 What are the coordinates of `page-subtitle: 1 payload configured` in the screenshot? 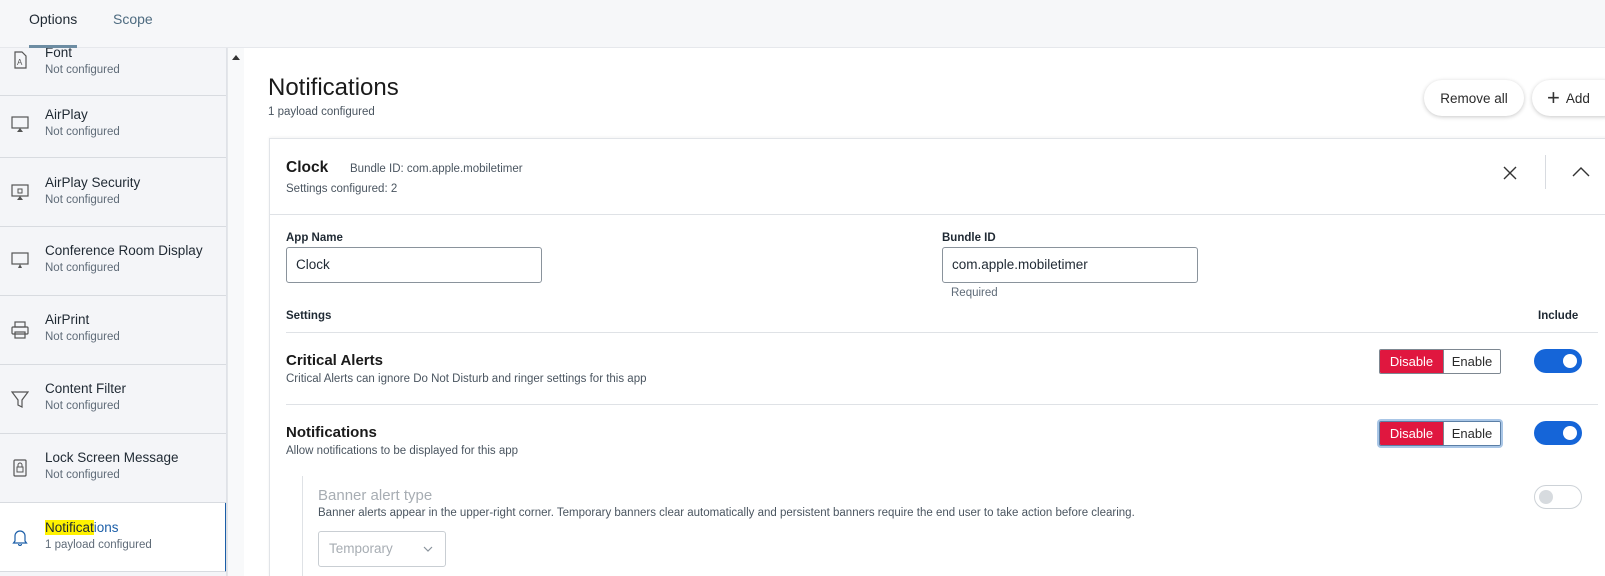 It's located at (321, 112).